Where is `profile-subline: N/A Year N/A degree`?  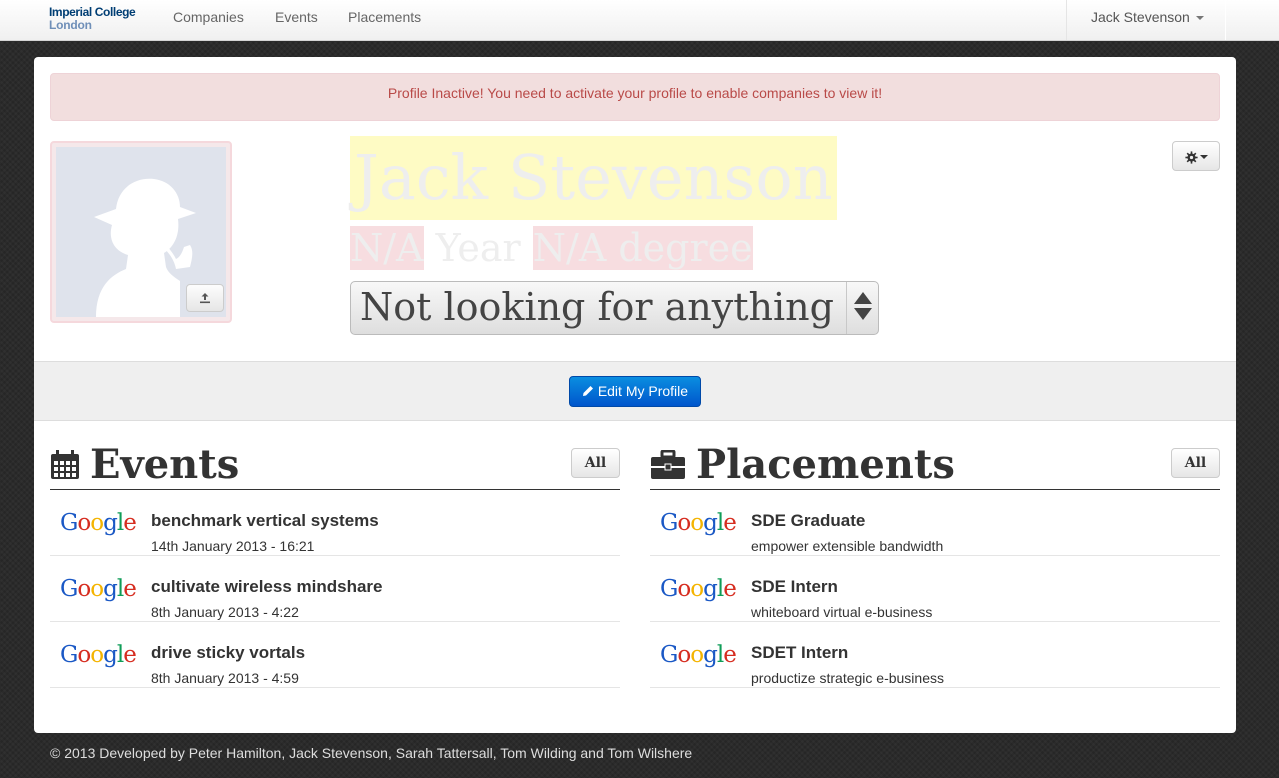
profile-subline: N/A Year N/A degree is located at coordinates (551, 248).